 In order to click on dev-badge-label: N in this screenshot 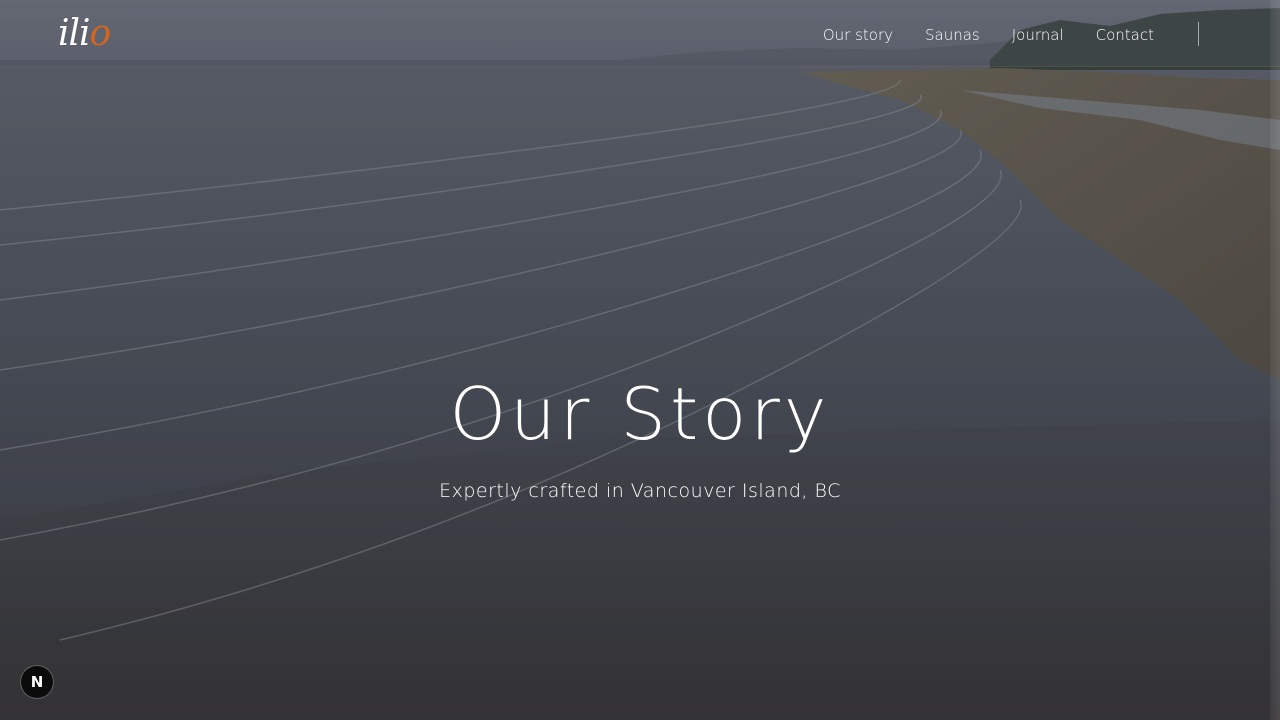, I will do `click(37, 682)`.